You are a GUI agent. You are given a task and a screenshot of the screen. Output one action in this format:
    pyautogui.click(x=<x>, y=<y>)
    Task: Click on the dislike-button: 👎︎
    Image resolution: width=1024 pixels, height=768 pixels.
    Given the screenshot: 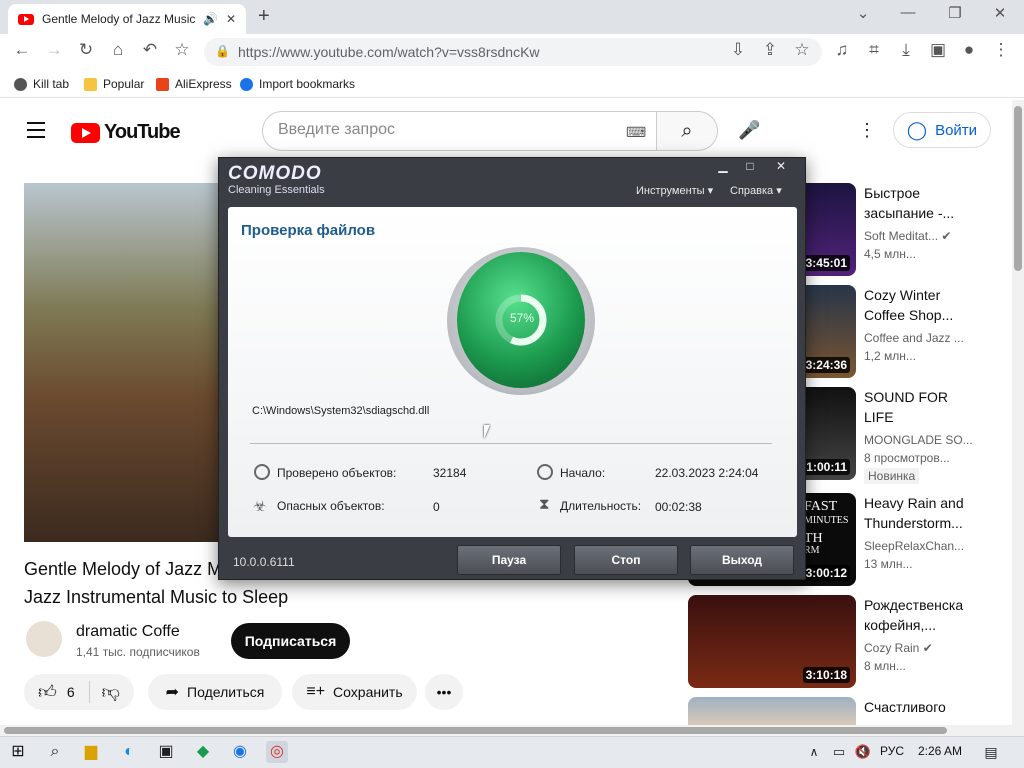 What is the action you would take?
    pyautogui.click(x=109, y=692)
    